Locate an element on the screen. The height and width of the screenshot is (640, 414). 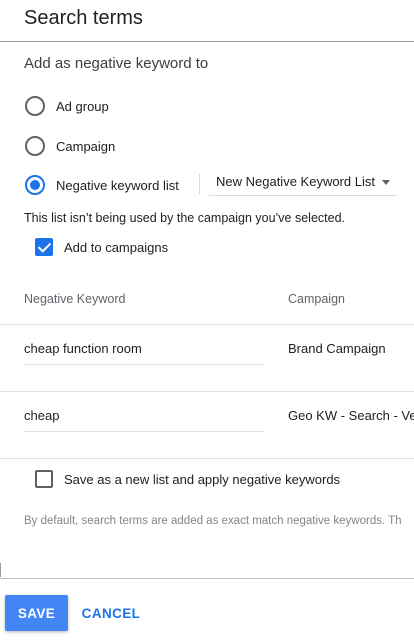
cancel-button: CANCEL is located at coordinates (111, 613).